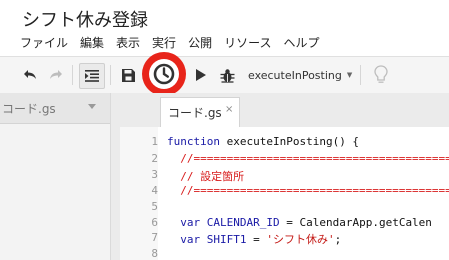 The width and height of the screenshot is (449, 260). I want to click on sidebar-file-item: コード.gs, so click(55, 108).